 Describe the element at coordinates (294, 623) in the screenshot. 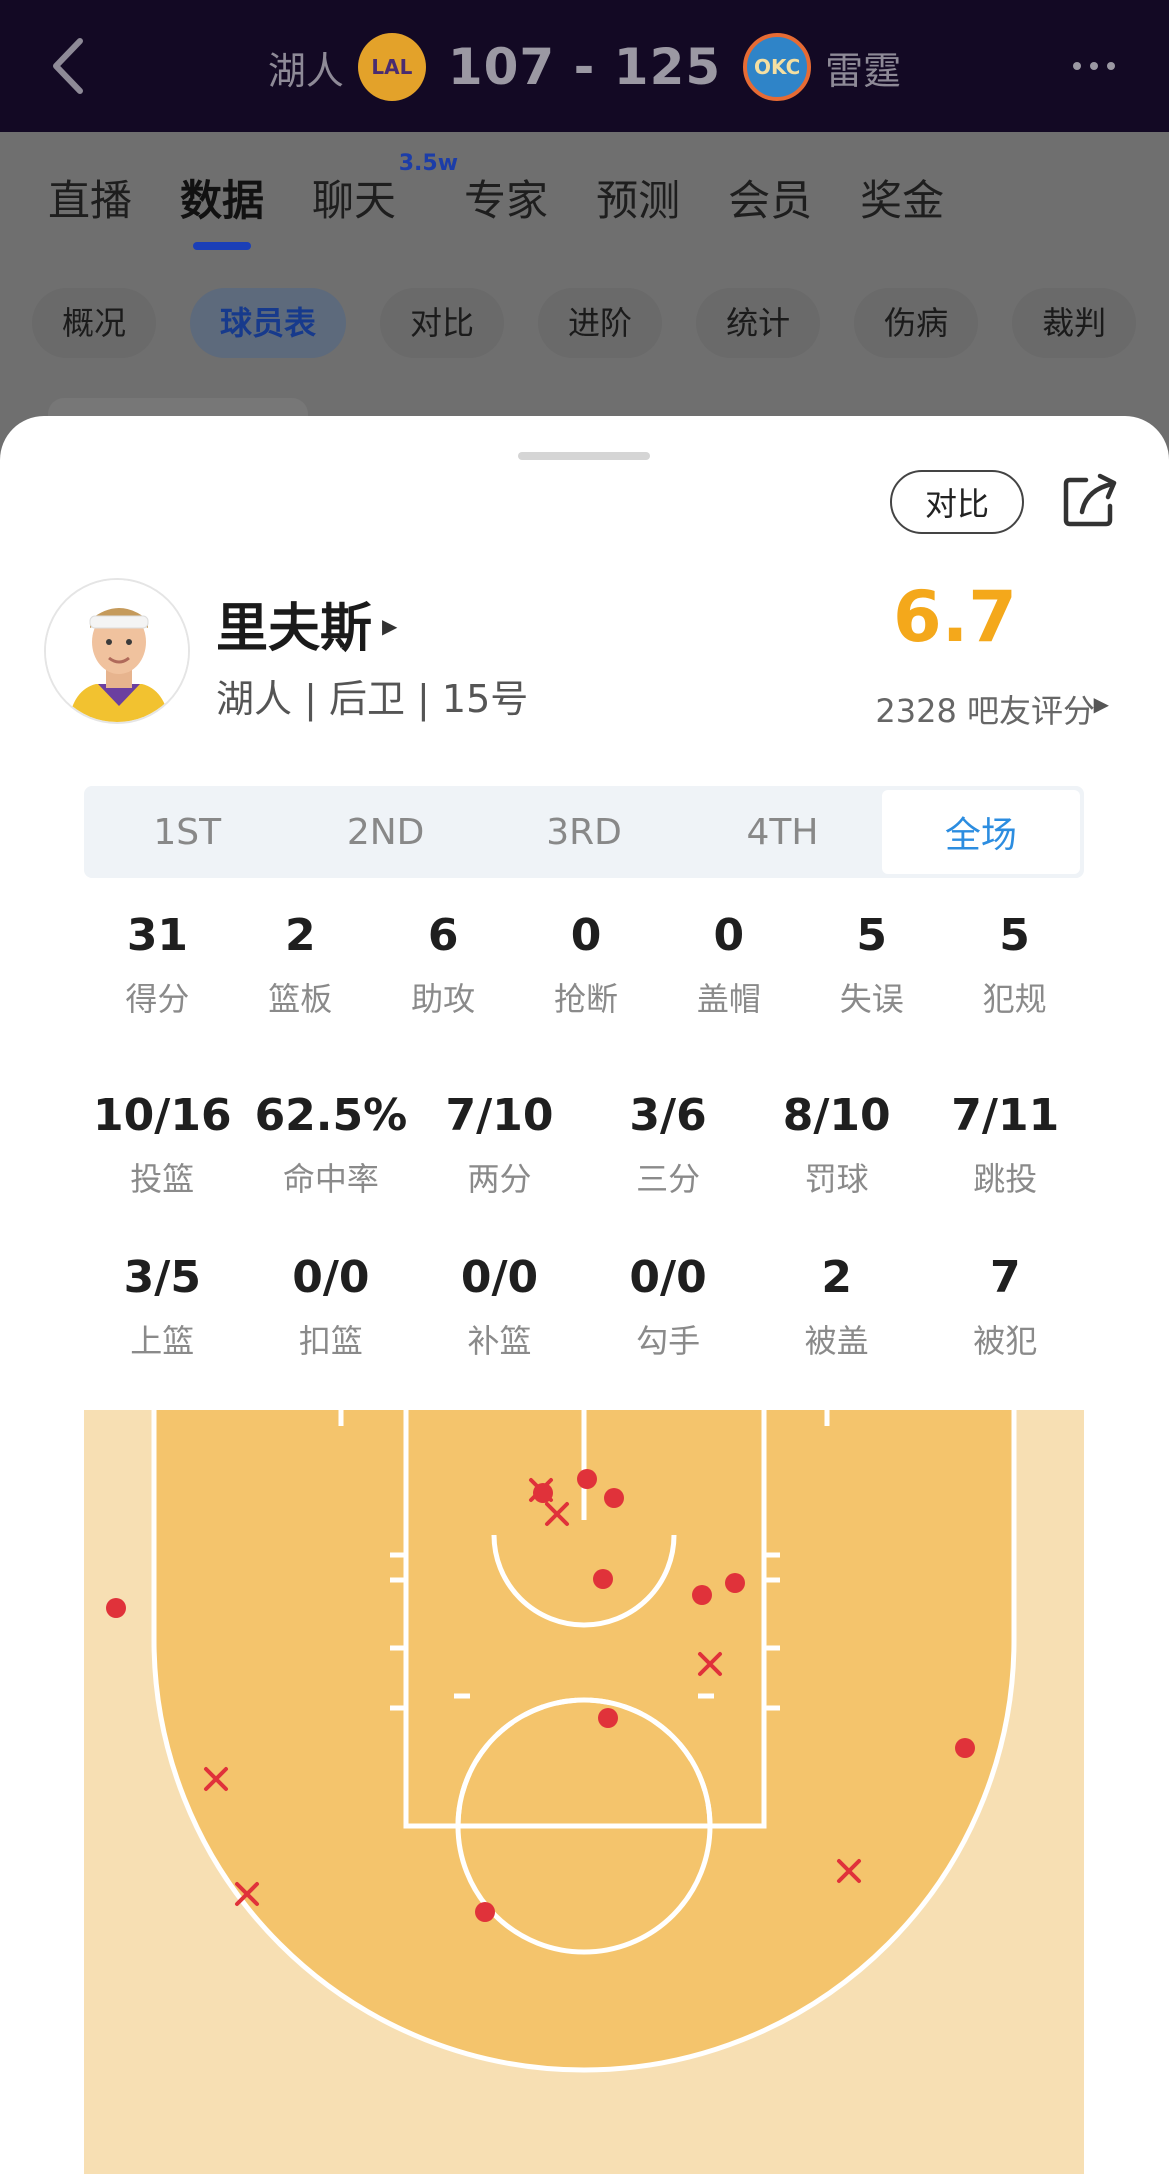

I see `player-name: 里夫斯` at that location.